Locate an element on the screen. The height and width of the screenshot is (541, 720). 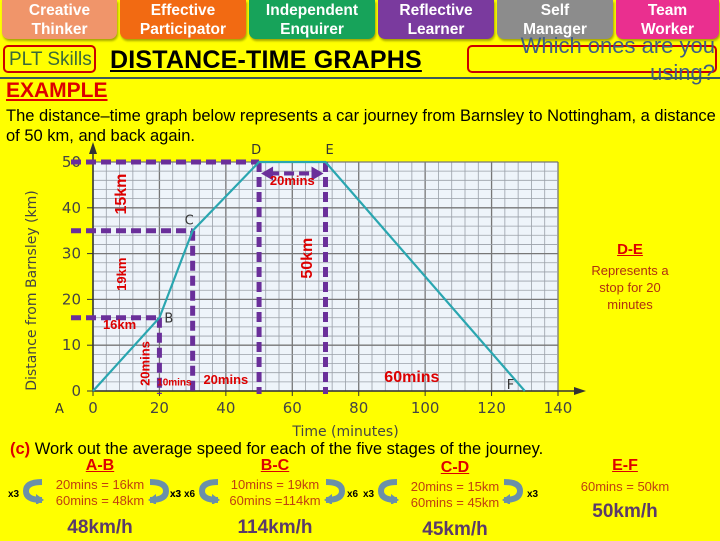
plt-independent-enquirer-button: Independent Enquirer is located at coordinates (312, 19).